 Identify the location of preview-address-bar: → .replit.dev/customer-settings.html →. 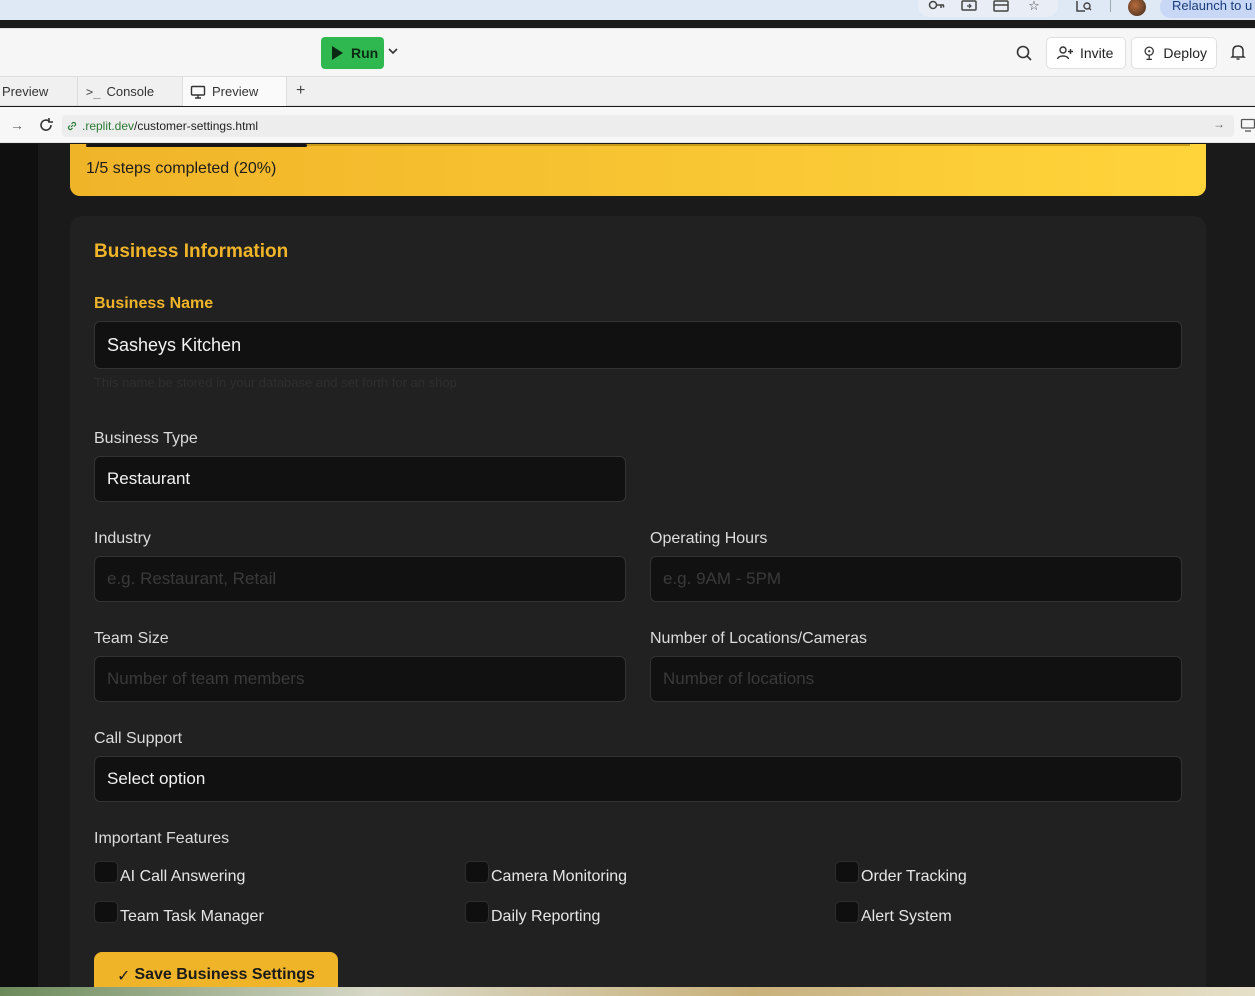
(627, 125).